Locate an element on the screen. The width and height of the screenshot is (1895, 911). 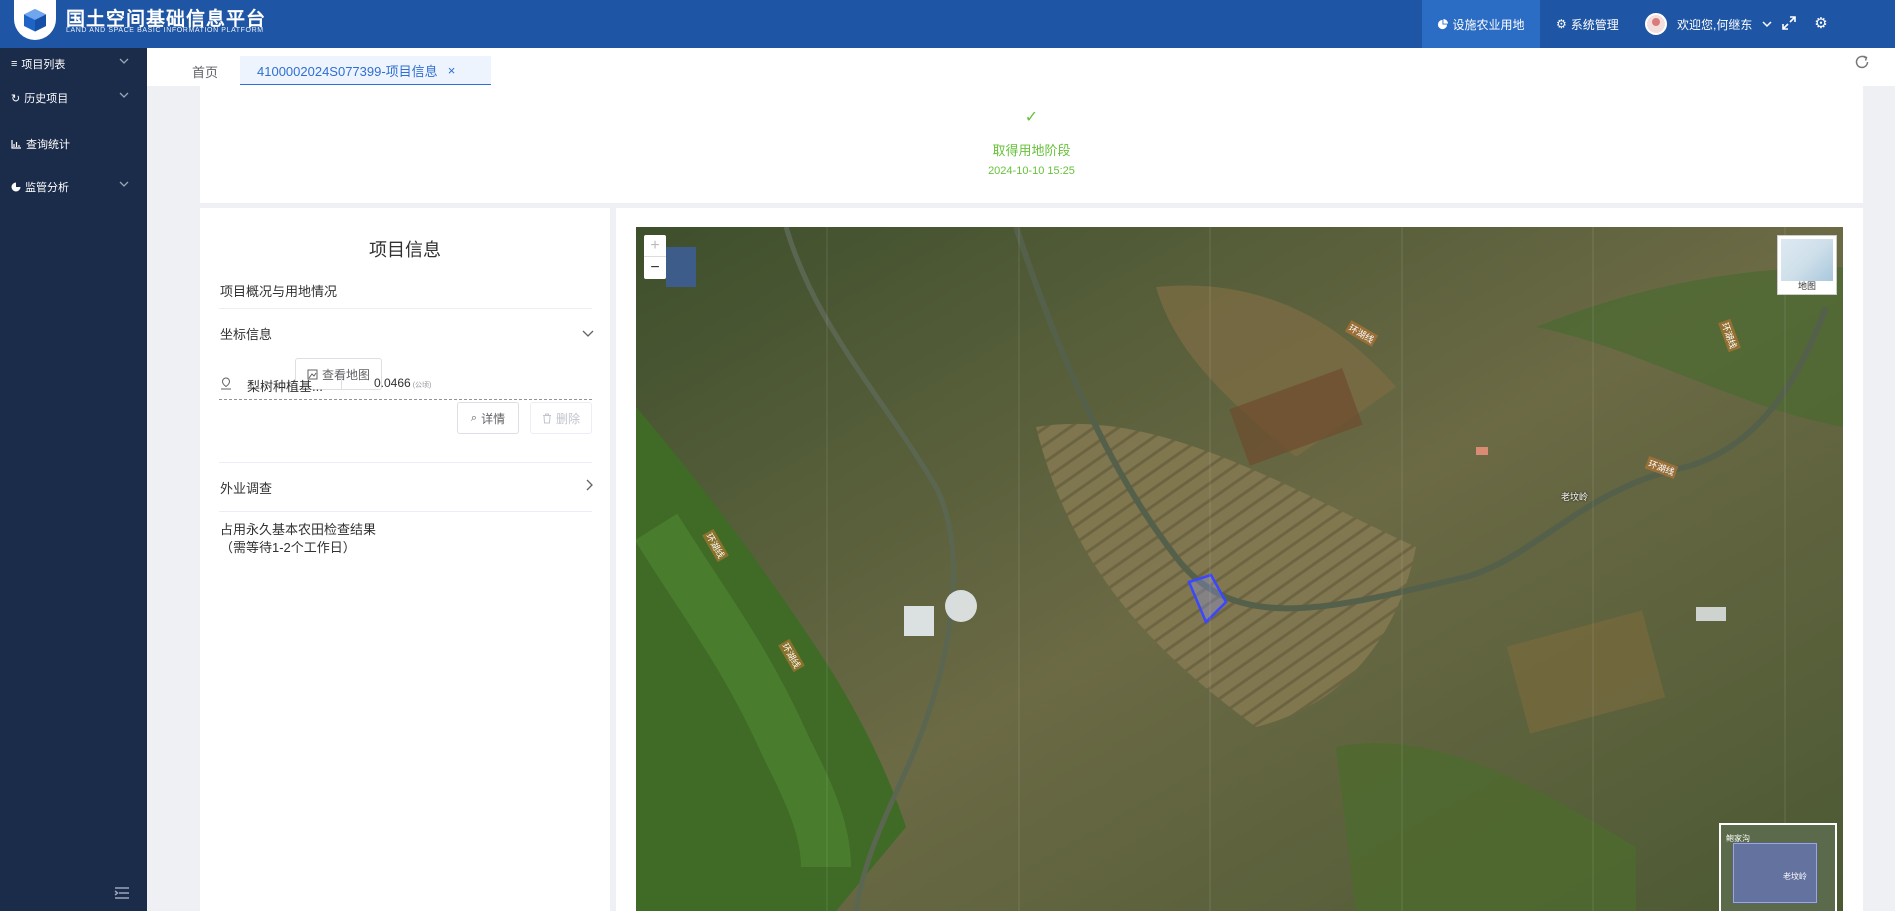
sidebar-item-project-list: ≡ 项目列表 is located at coordinates (73, 64).